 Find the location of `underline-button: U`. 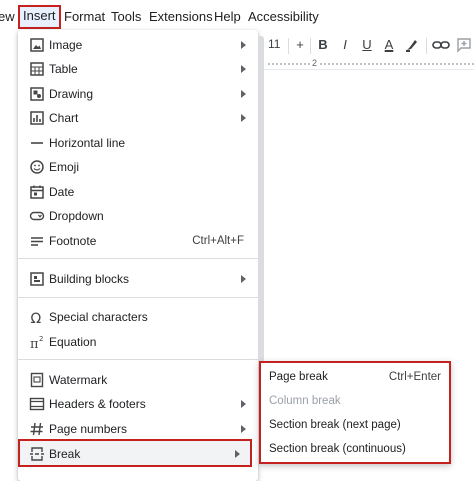

underline-button: U is located at coordinates (367, 45).